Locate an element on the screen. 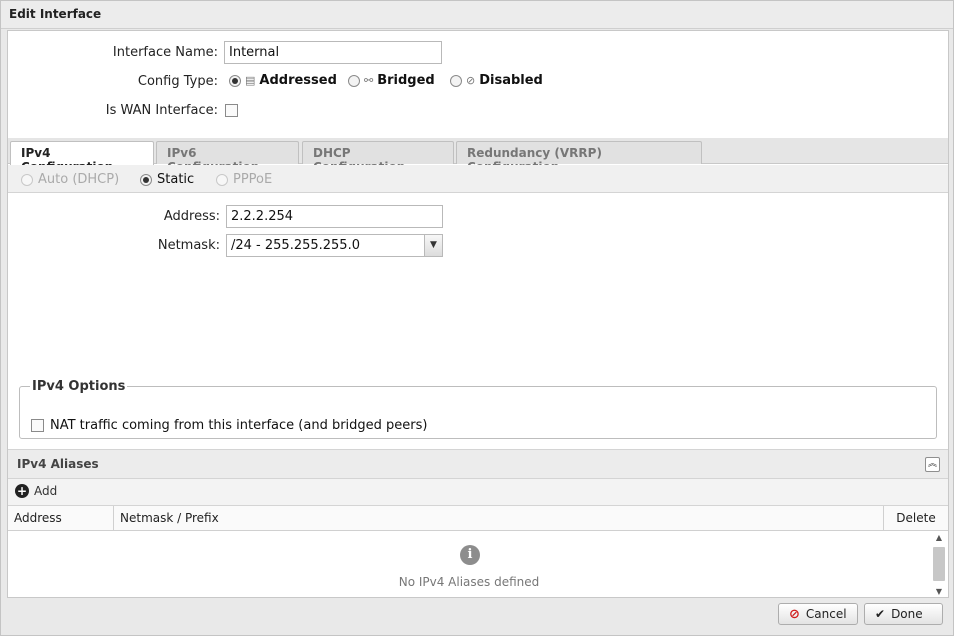  info-icon: i is located at coordinates (470, 555).